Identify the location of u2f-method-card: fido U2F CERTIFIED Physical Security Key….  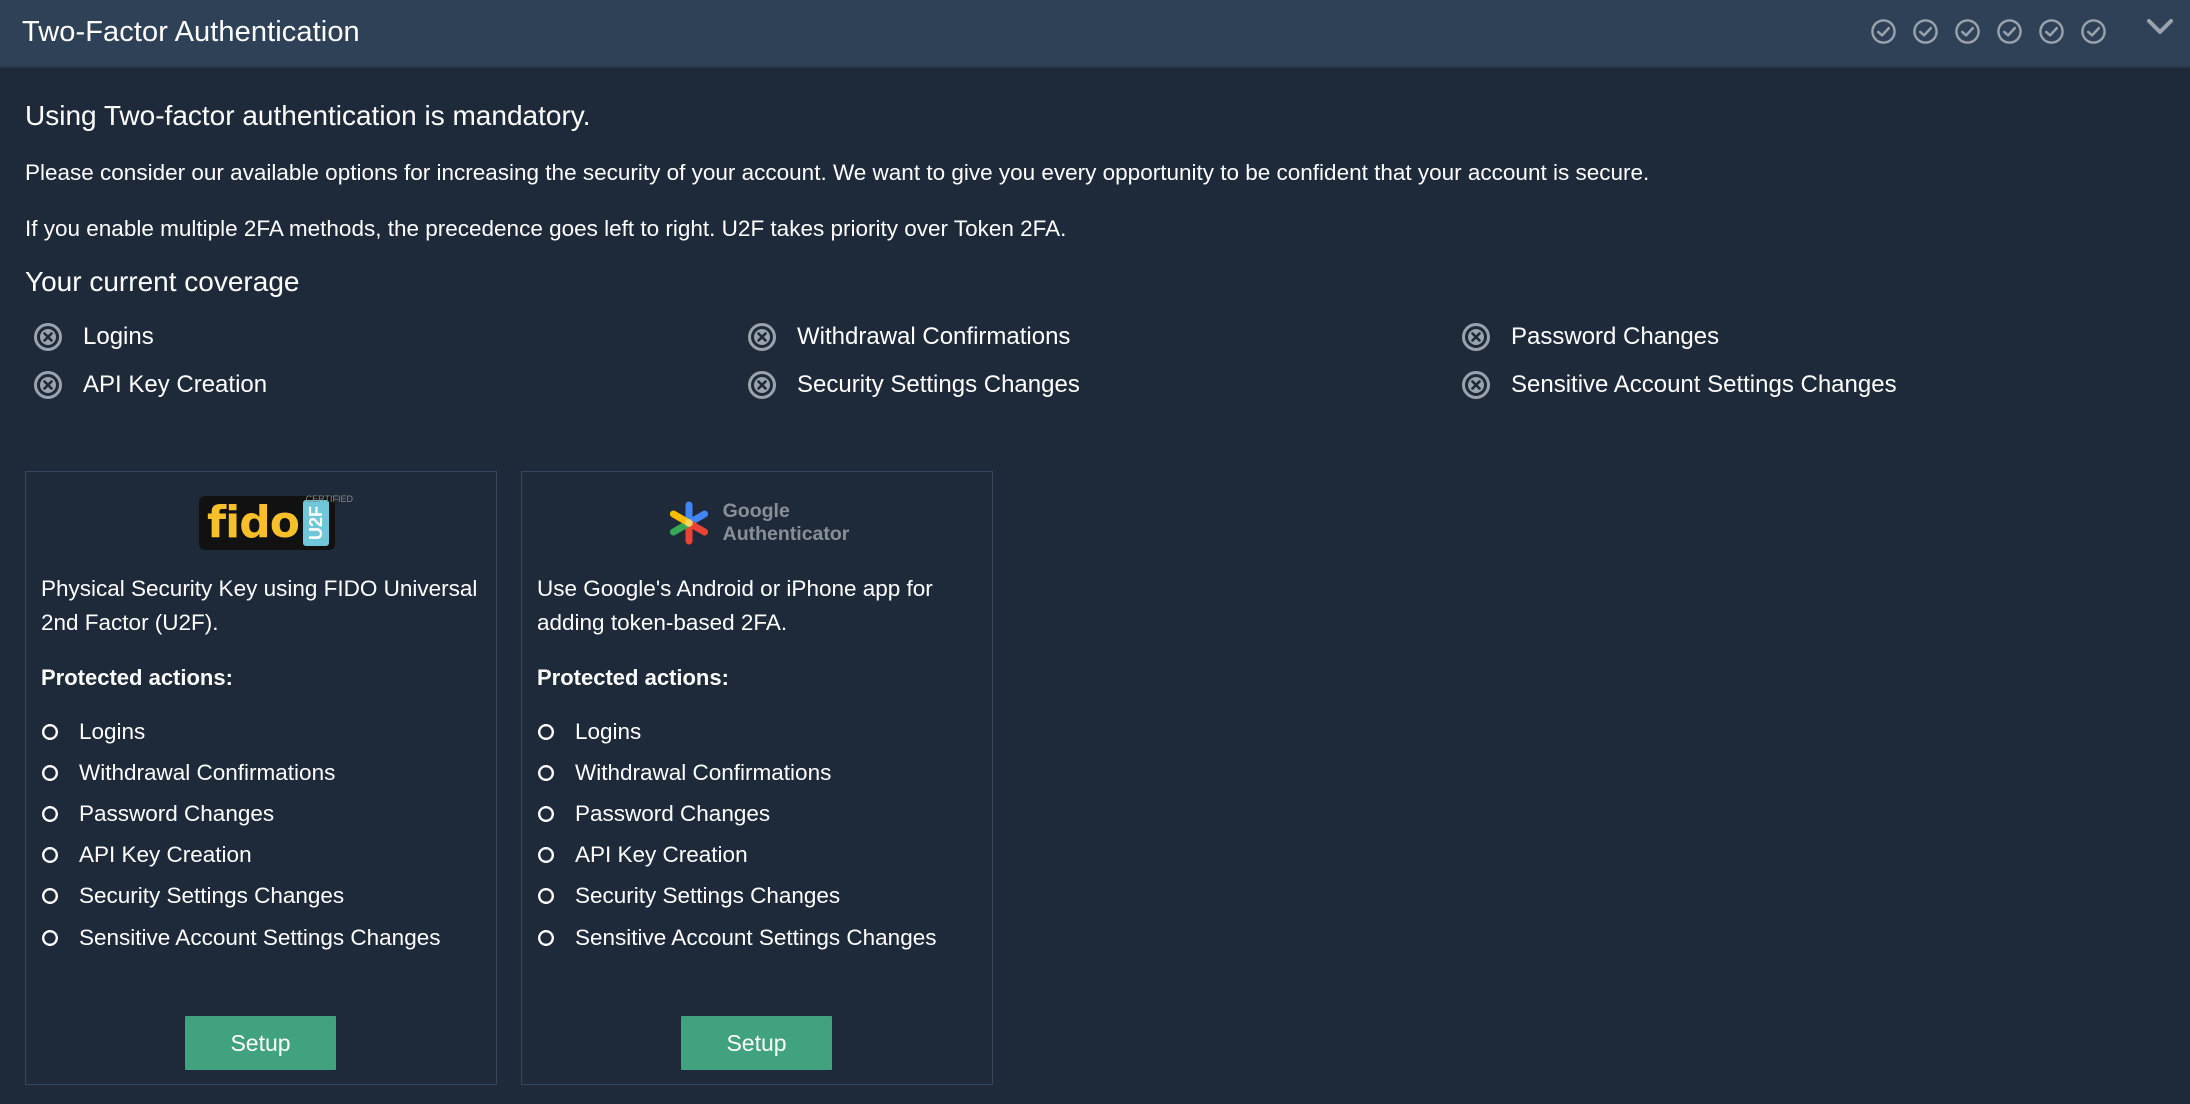
(261, 778).